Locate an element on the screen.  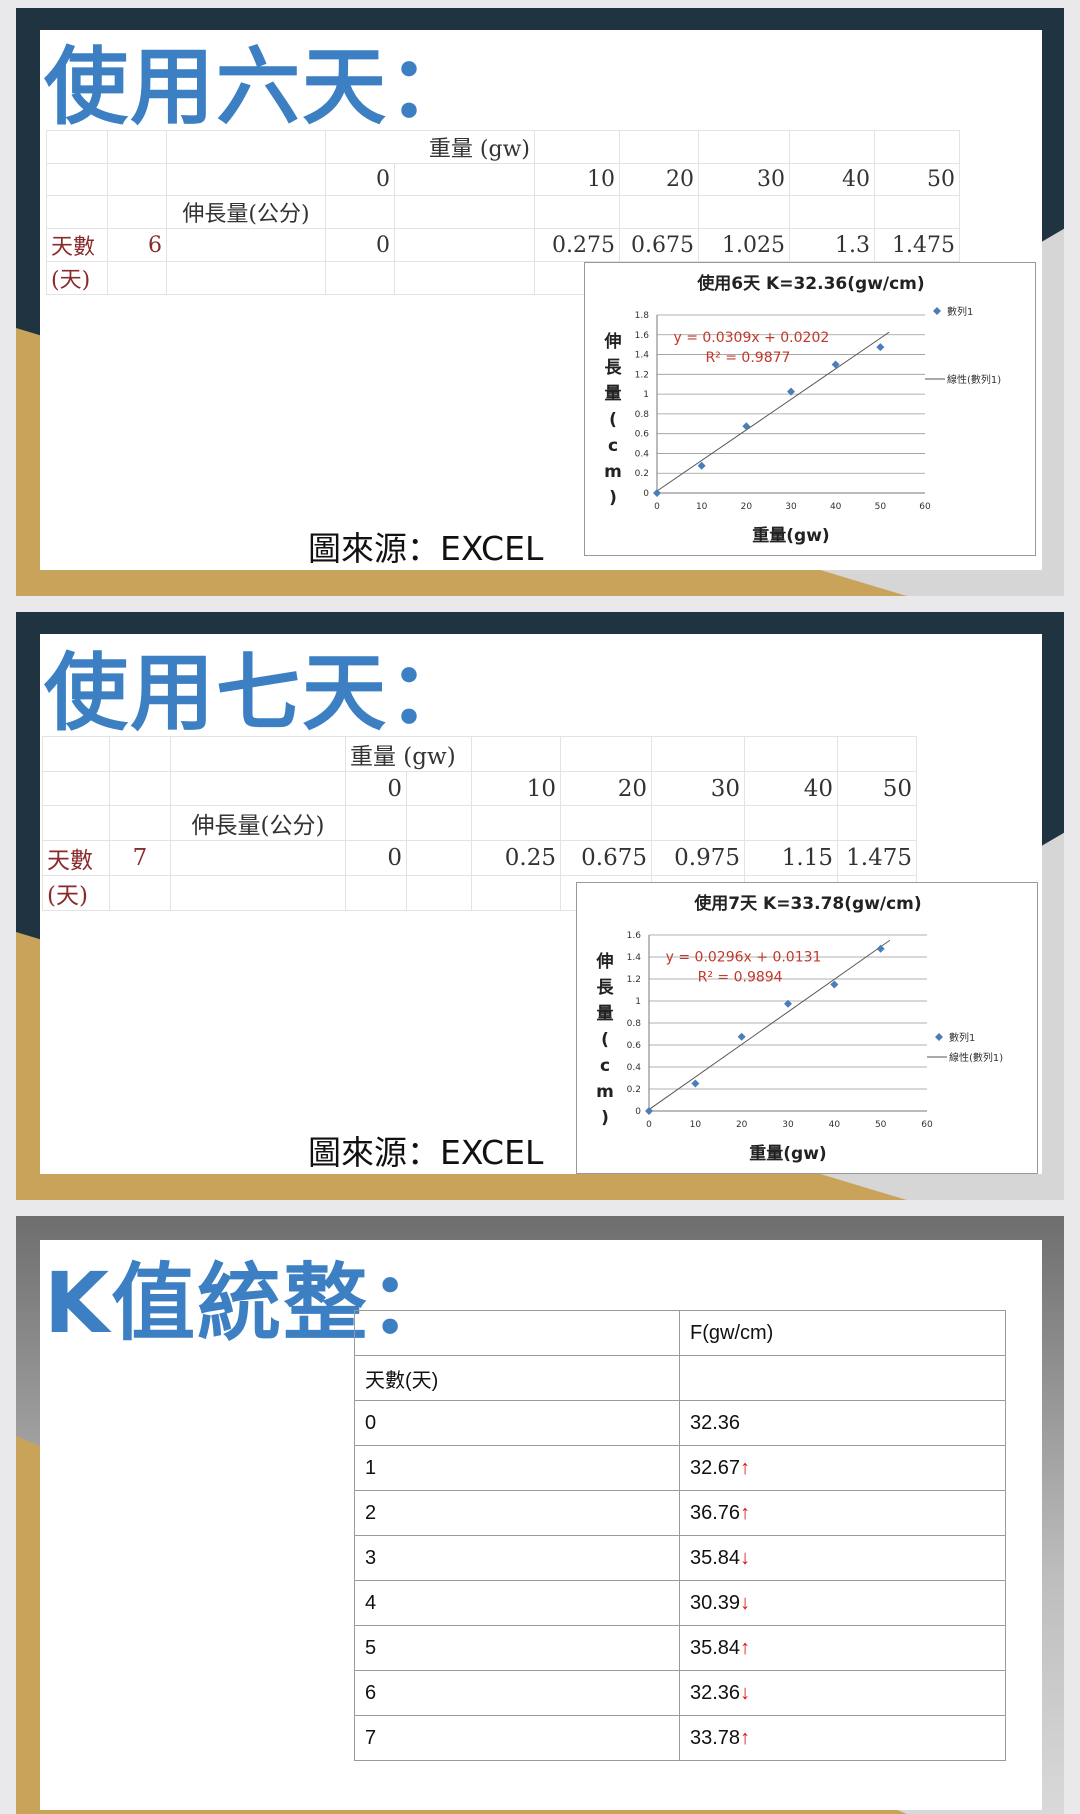
table-row: 7 33.78↑ is located at coordinates (680, 1738).